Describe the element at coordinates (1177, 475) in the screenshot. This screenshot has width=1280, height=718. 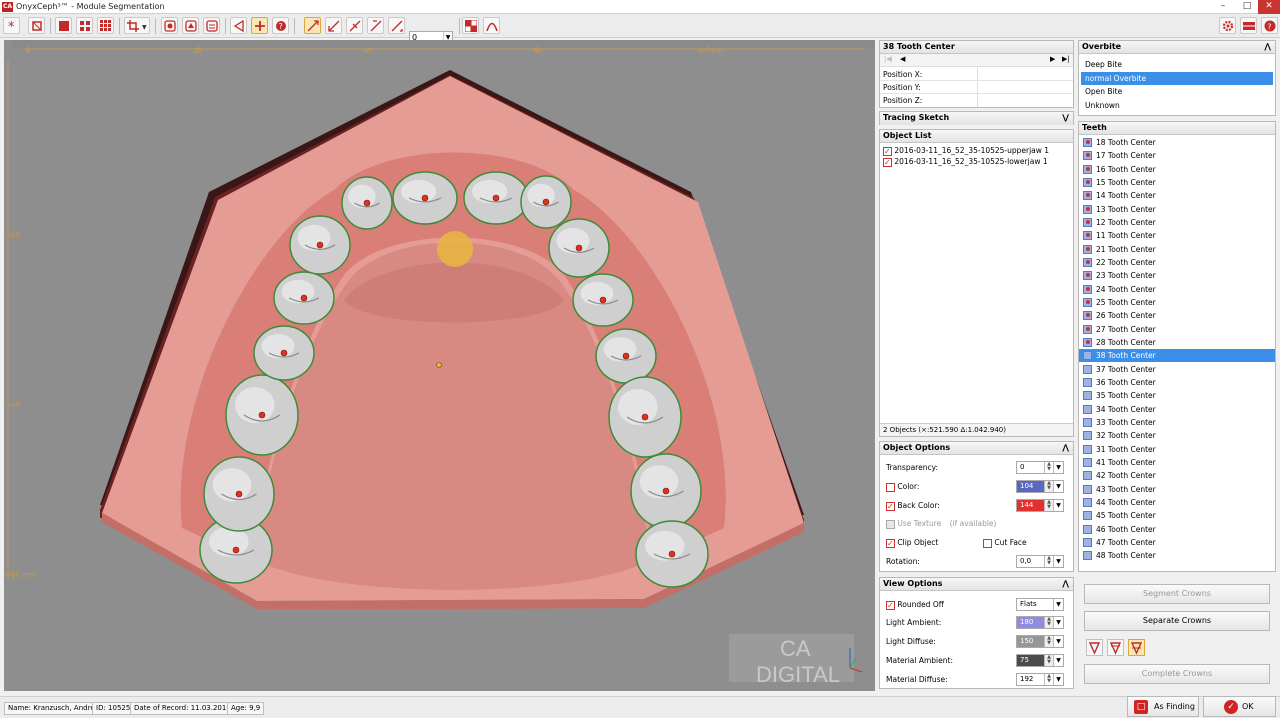
I see `tooth-list-item: 42 Tooth Center` at that location.